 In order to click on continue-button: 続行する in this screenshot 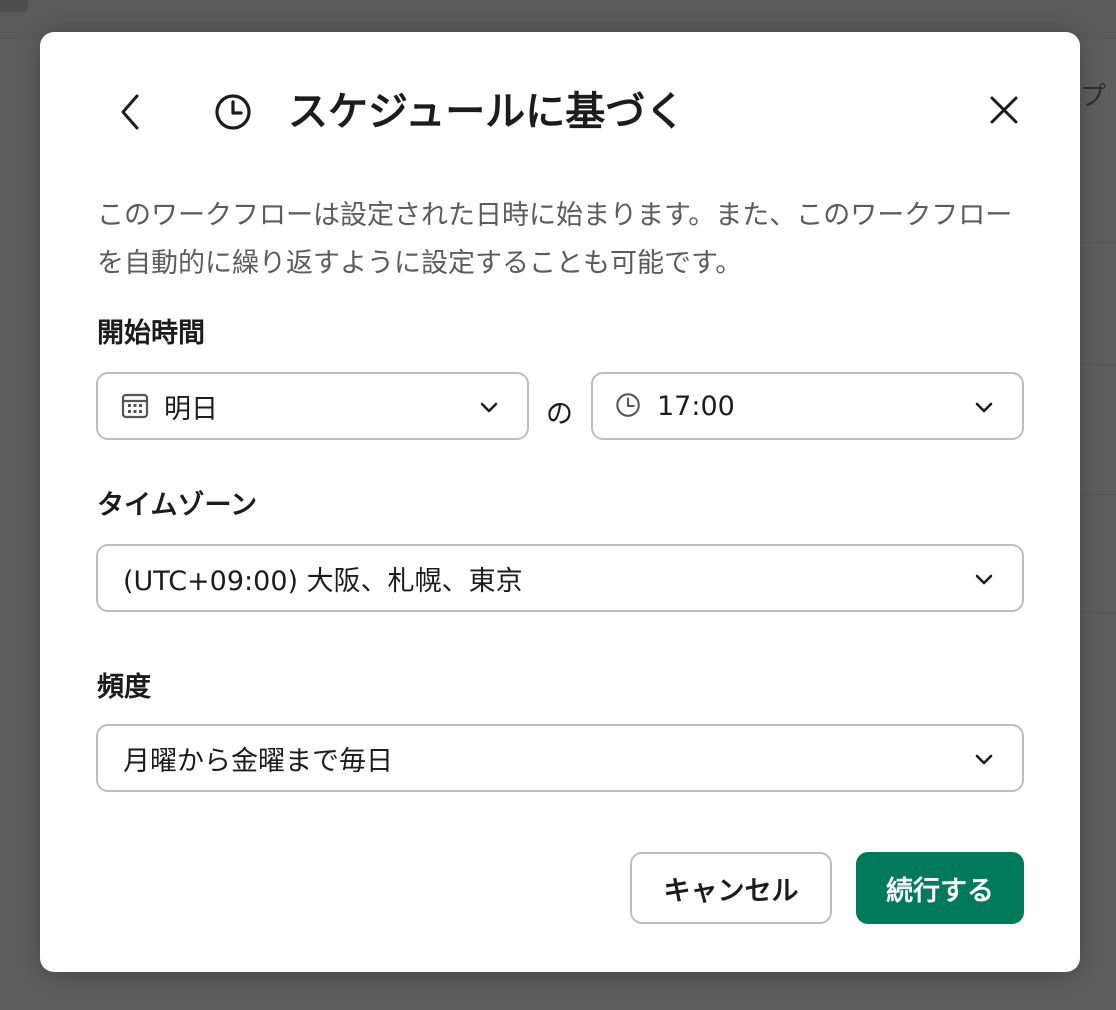, I will do `click(940, 888)`.